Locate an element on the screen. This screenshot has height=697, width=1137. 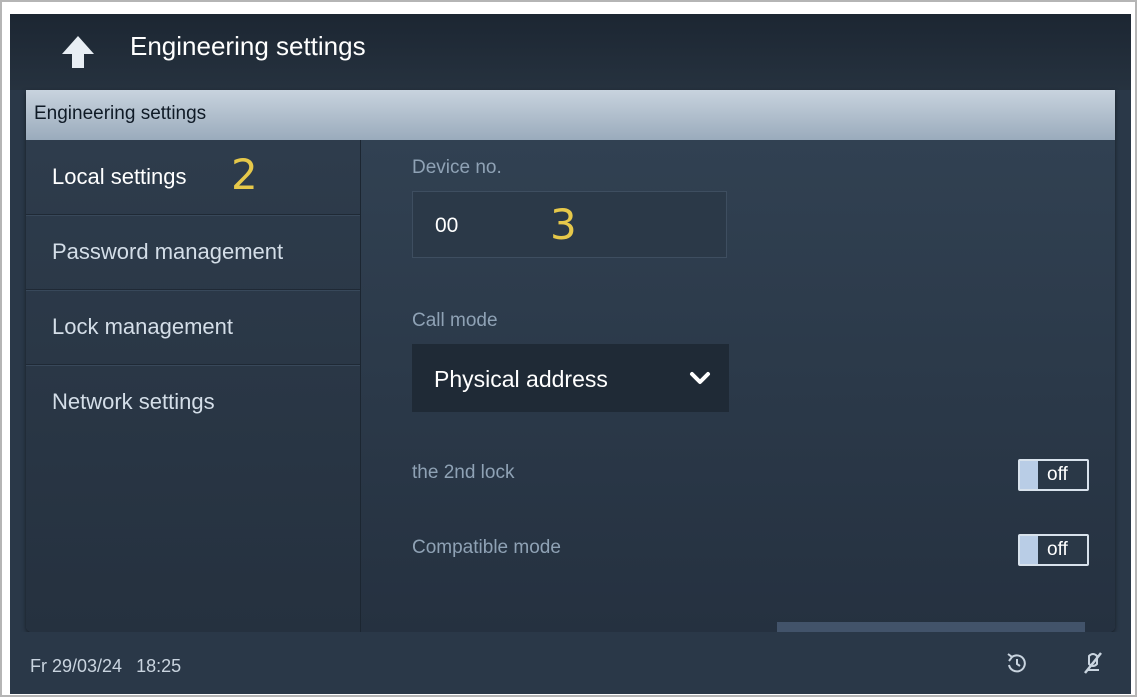
date-time: Fr 29/03/24 18:25 is located at coordinates (105, 666).